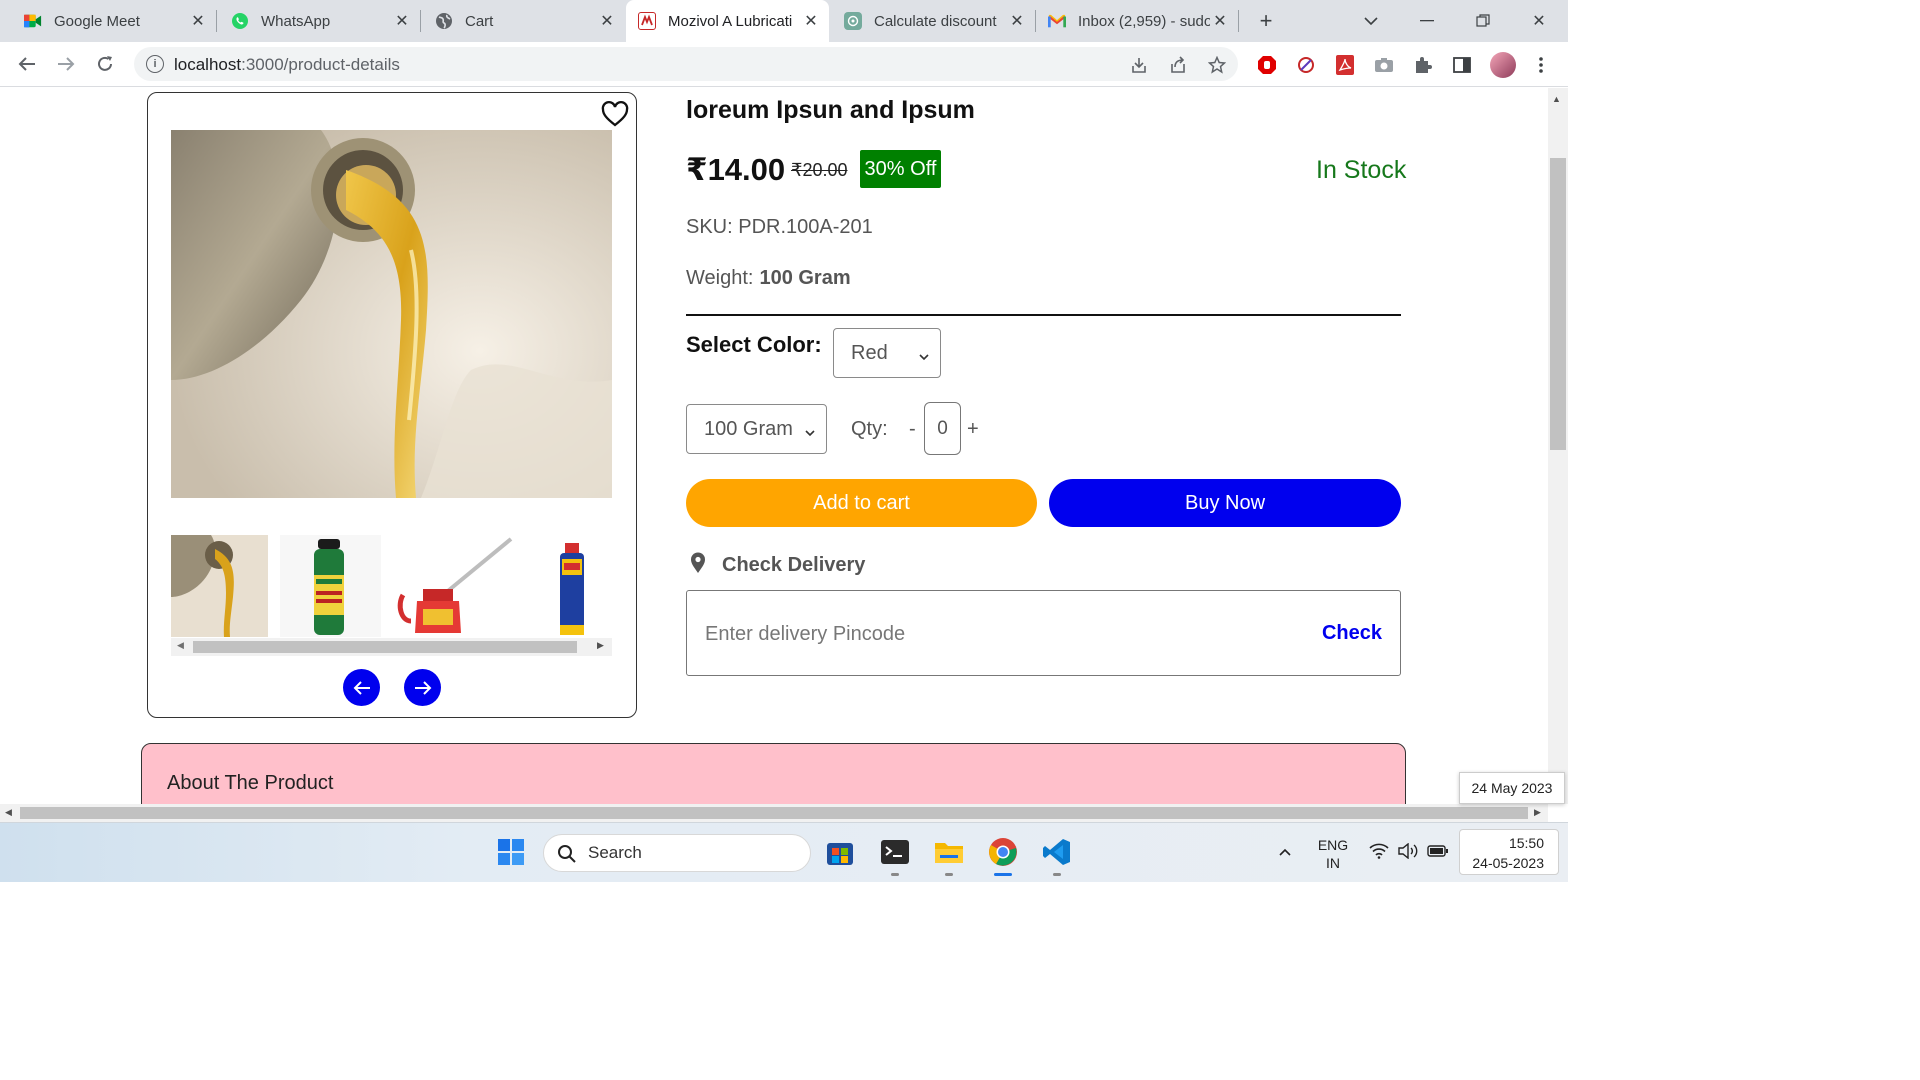 The height and width of the screenshot is (1080, 1920). I want to click on block-site-extension-icon, so click(1306, 65).